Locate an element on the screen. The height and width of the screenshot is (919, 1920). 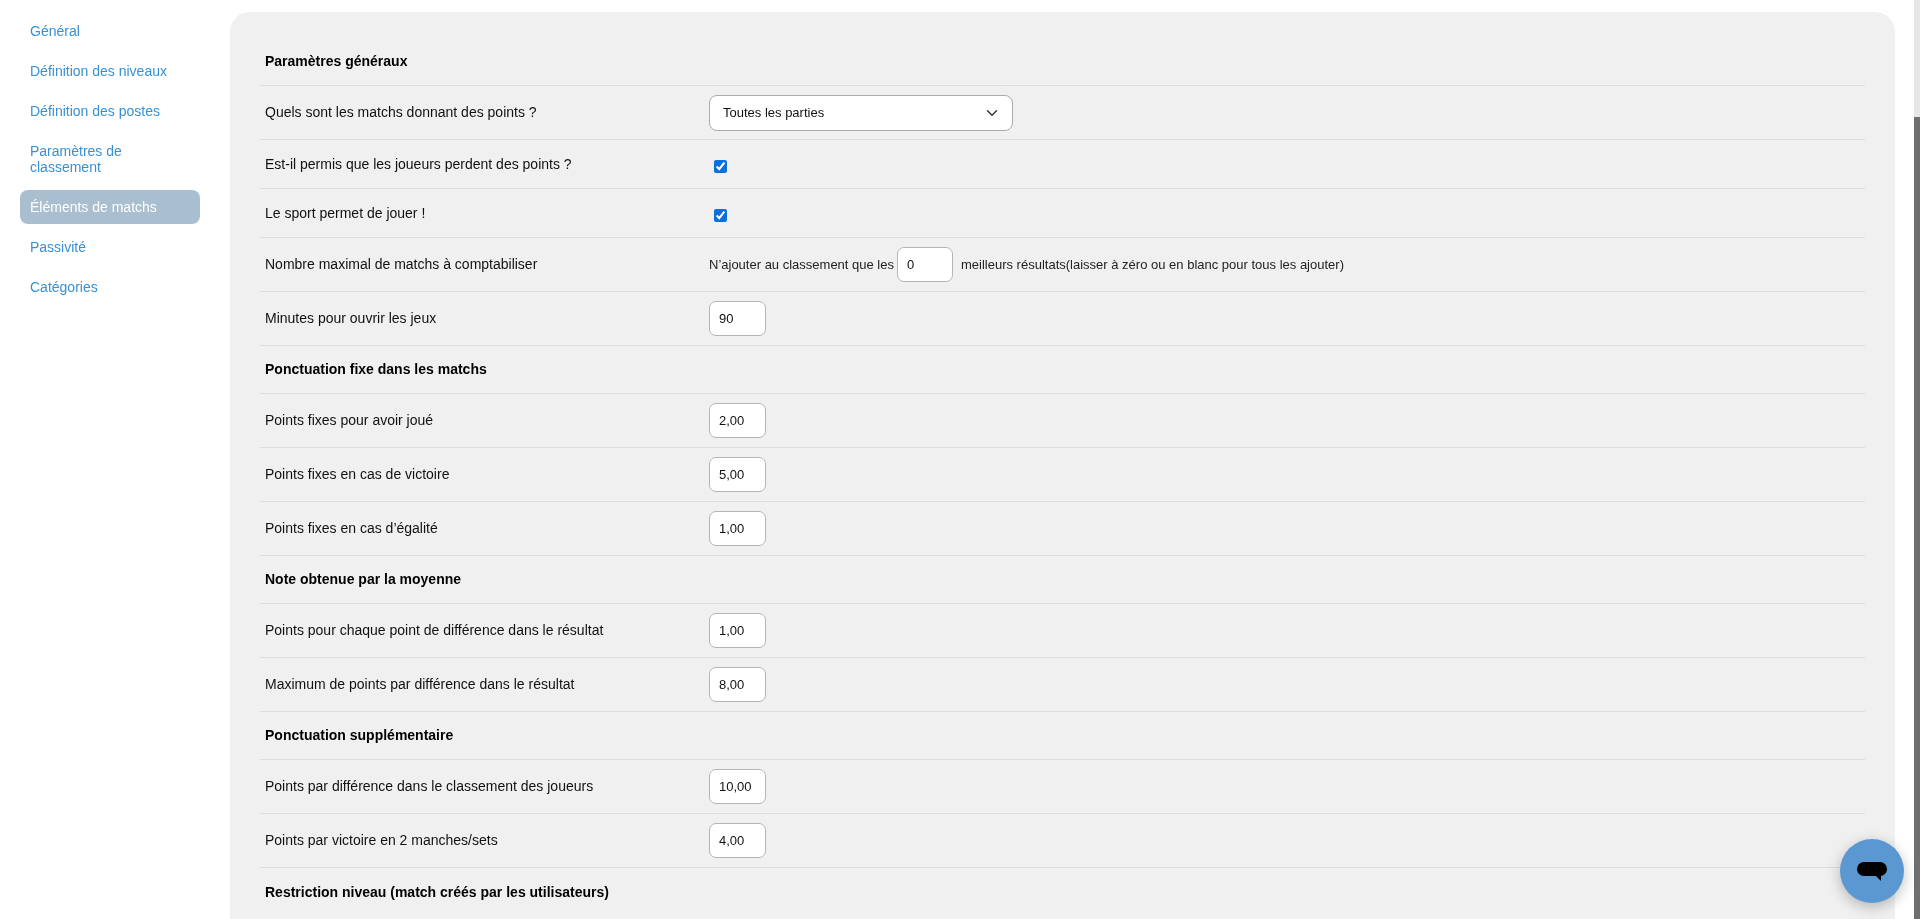
field-label: Maximum de points par différence dans le résultat is located at coordinates (420, 684).